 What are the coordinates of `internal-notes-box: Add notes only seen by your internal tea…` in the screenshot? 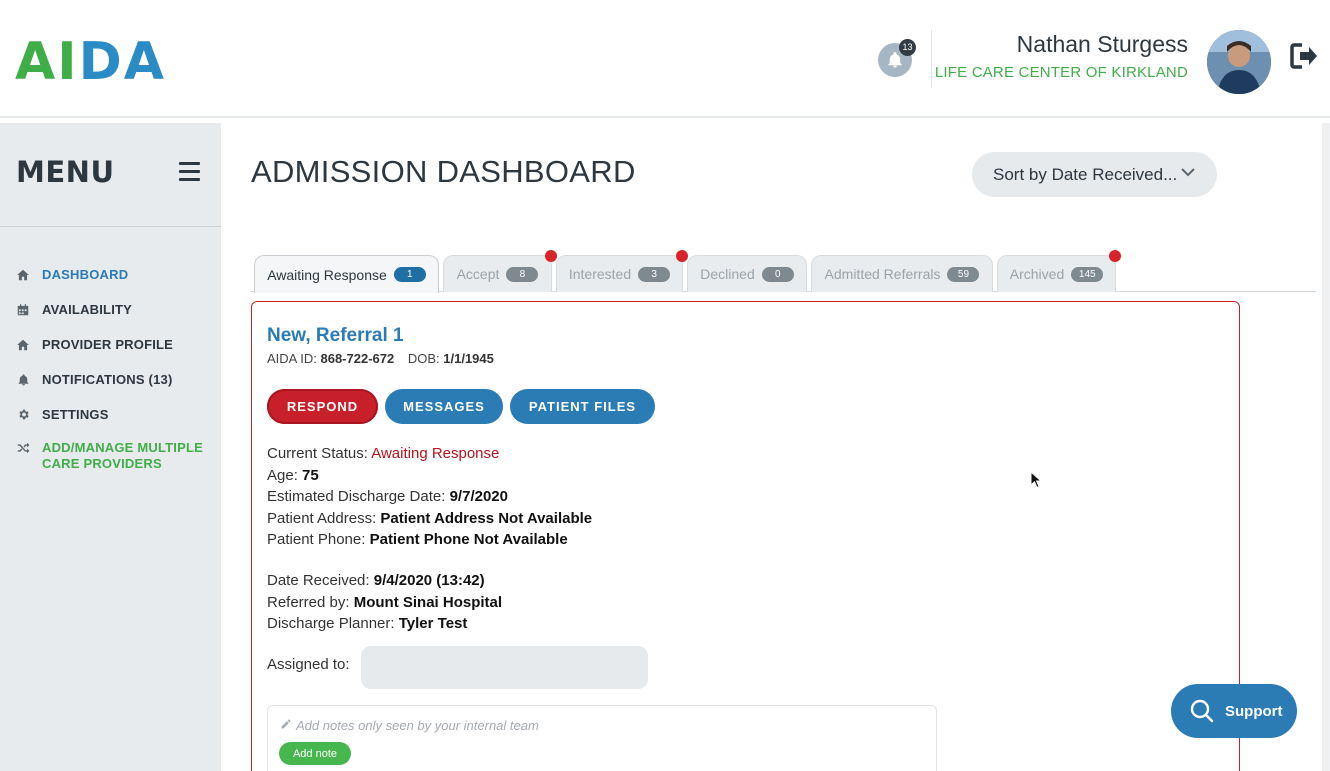 It's located at (602, 738).